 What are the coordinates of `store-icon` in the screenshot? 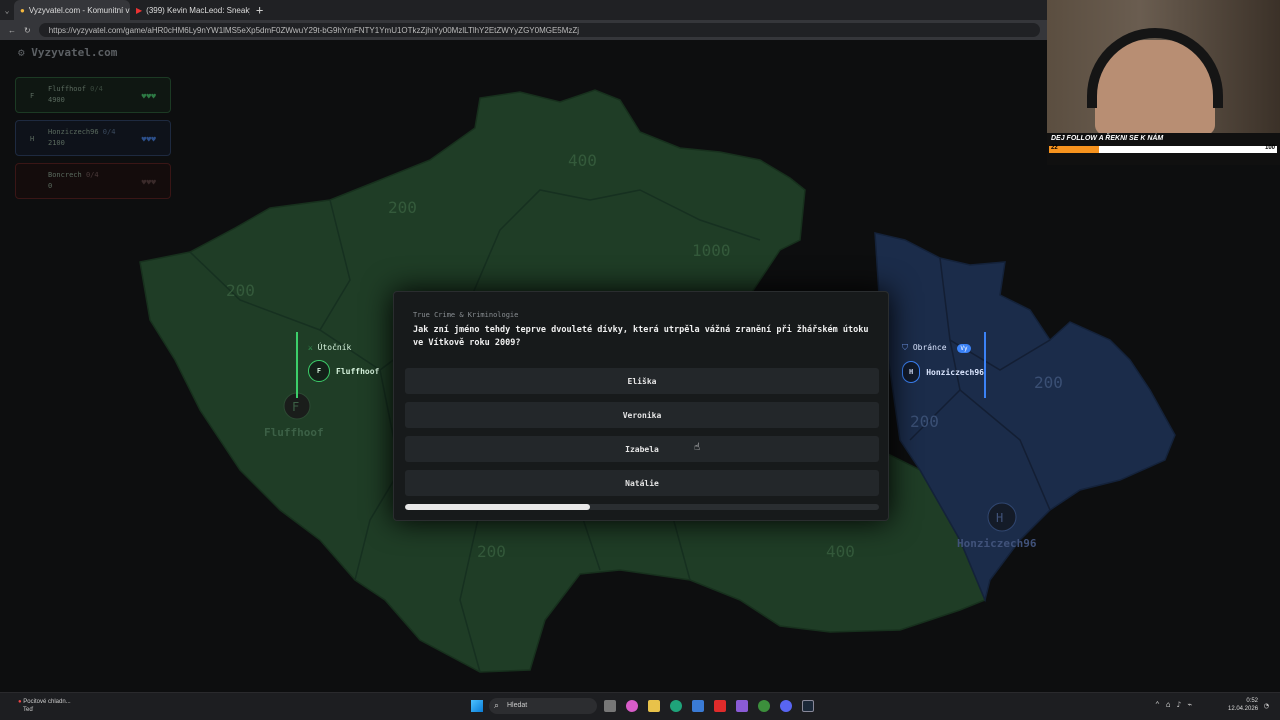 It's located at (698, 706).